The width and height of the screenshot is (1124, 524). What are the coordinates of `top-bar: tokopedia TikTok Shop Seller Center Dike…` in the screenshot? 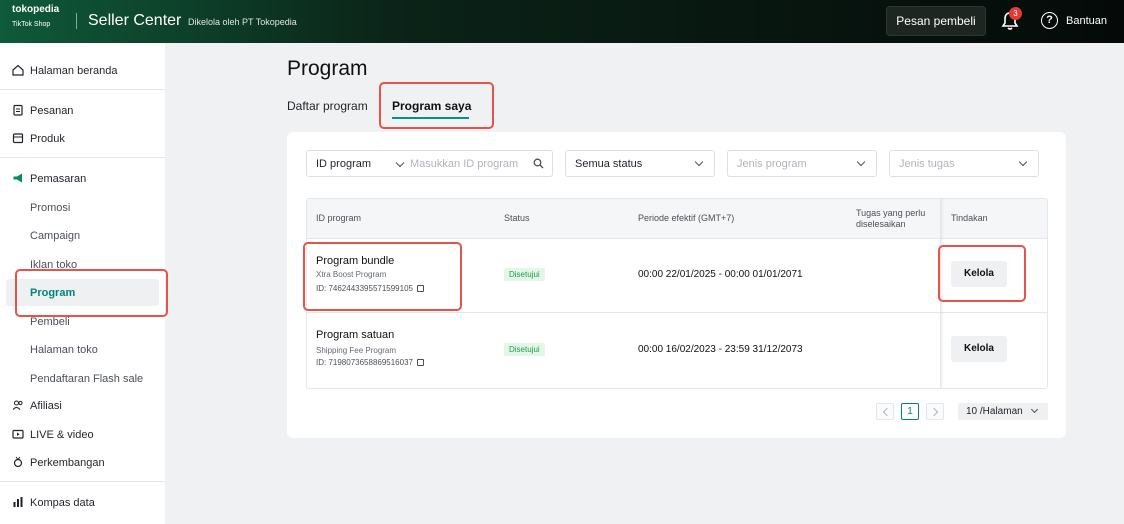 It's located at (562, 21).